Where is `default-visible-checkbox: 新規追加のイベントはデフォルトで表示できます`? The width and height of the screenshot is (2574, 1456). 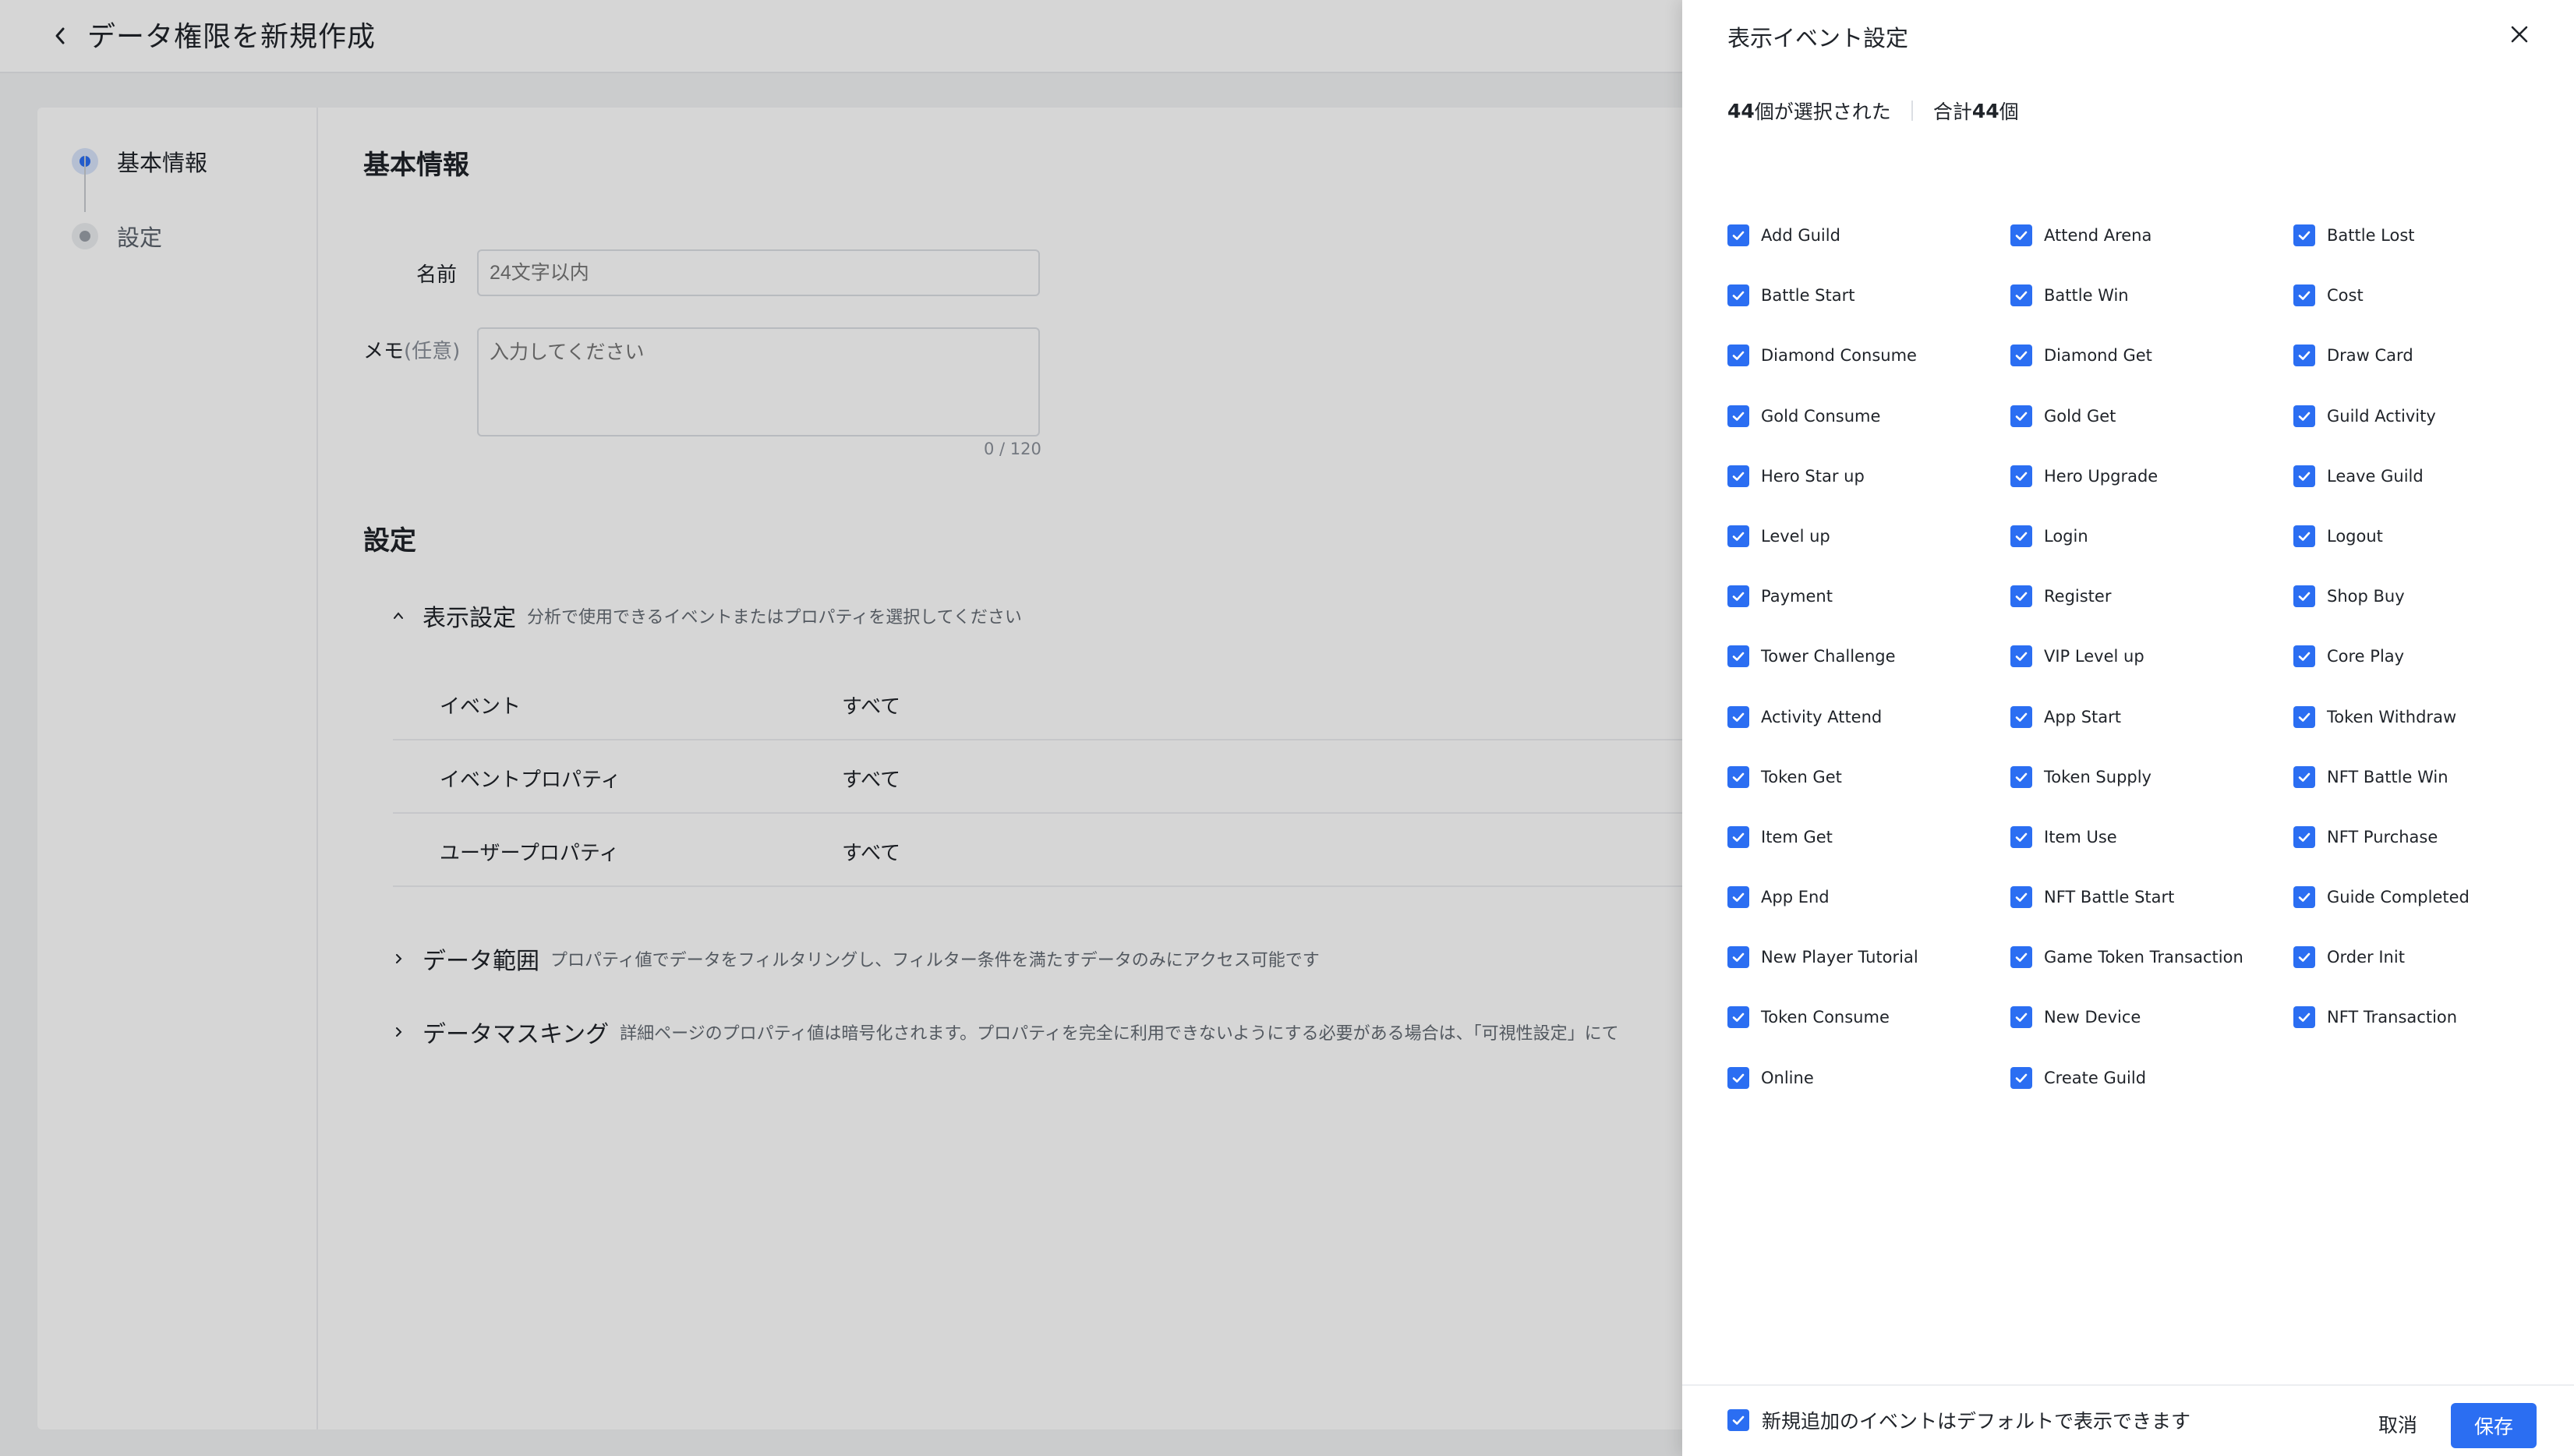
default-visible-checkbox: 新規追加のイベントはデフォルトで表示できます is located at coordinates (1958, 1420).